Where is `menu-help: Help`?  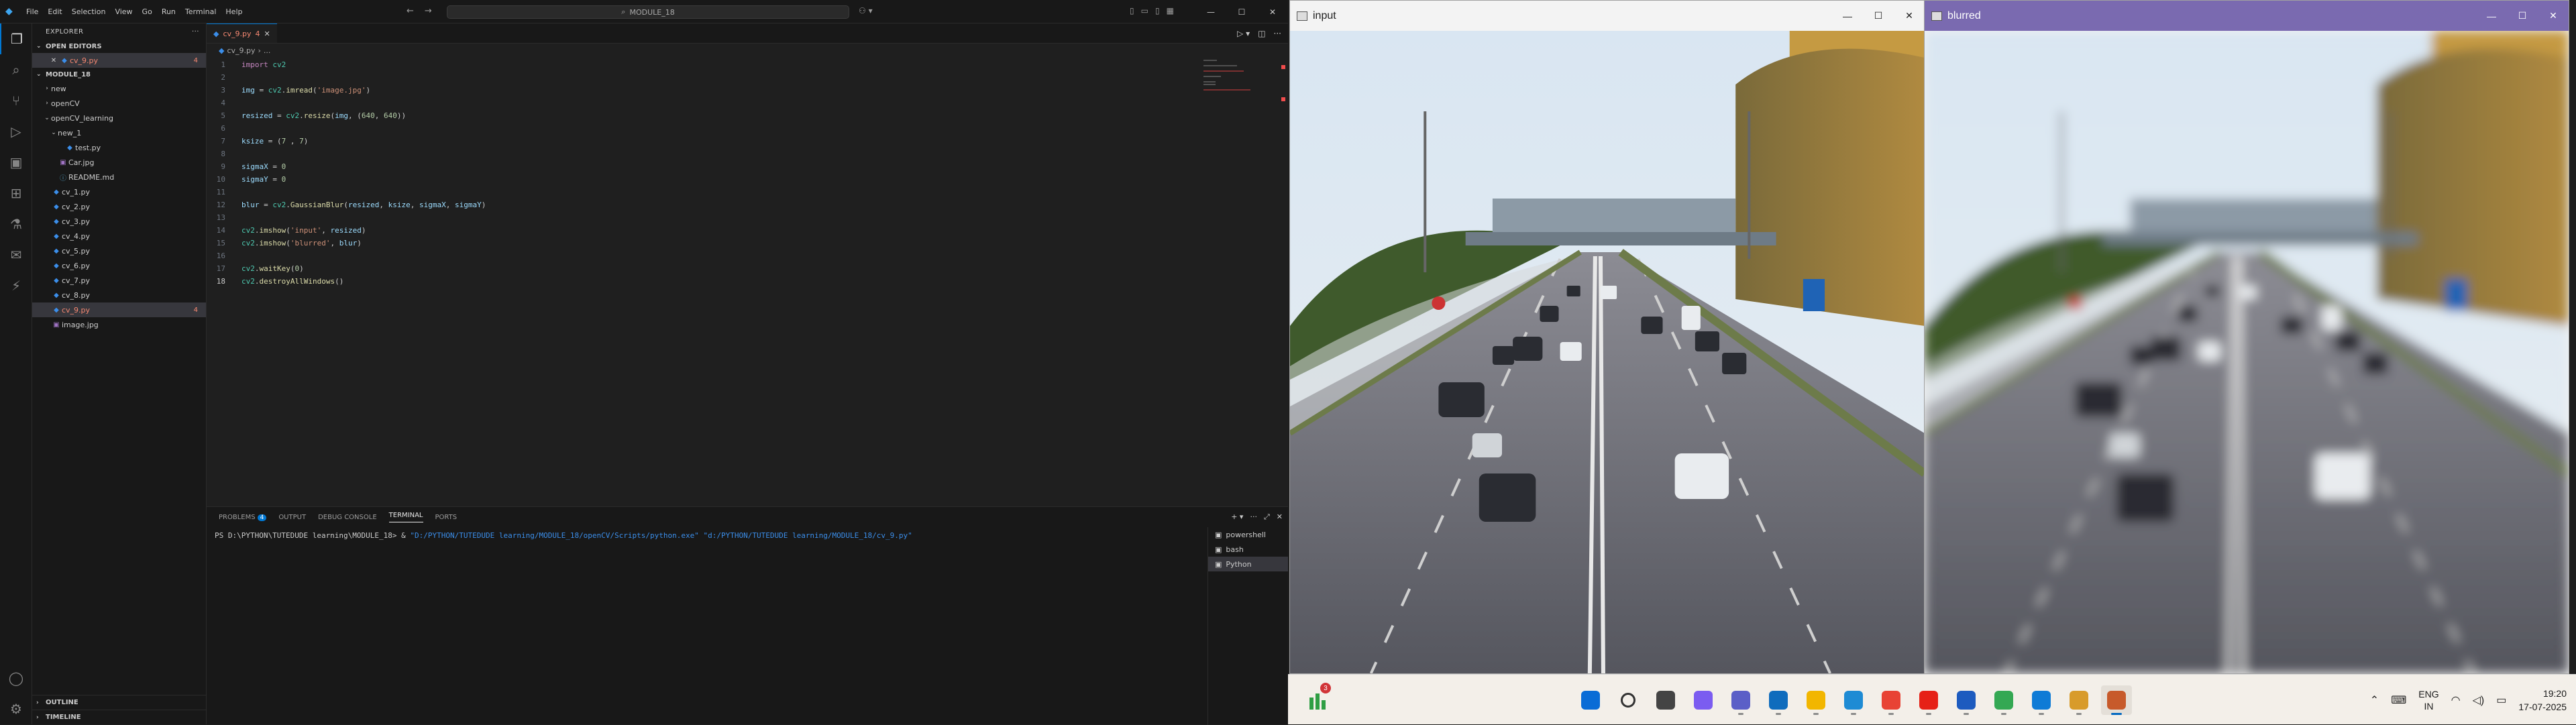 menu-help: Help is located at coordinates (234, 11).